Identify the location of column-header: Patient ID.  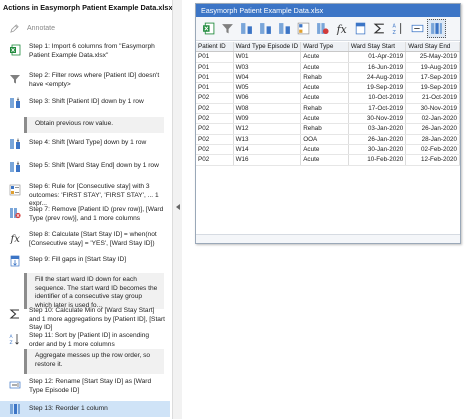
(215, 47).